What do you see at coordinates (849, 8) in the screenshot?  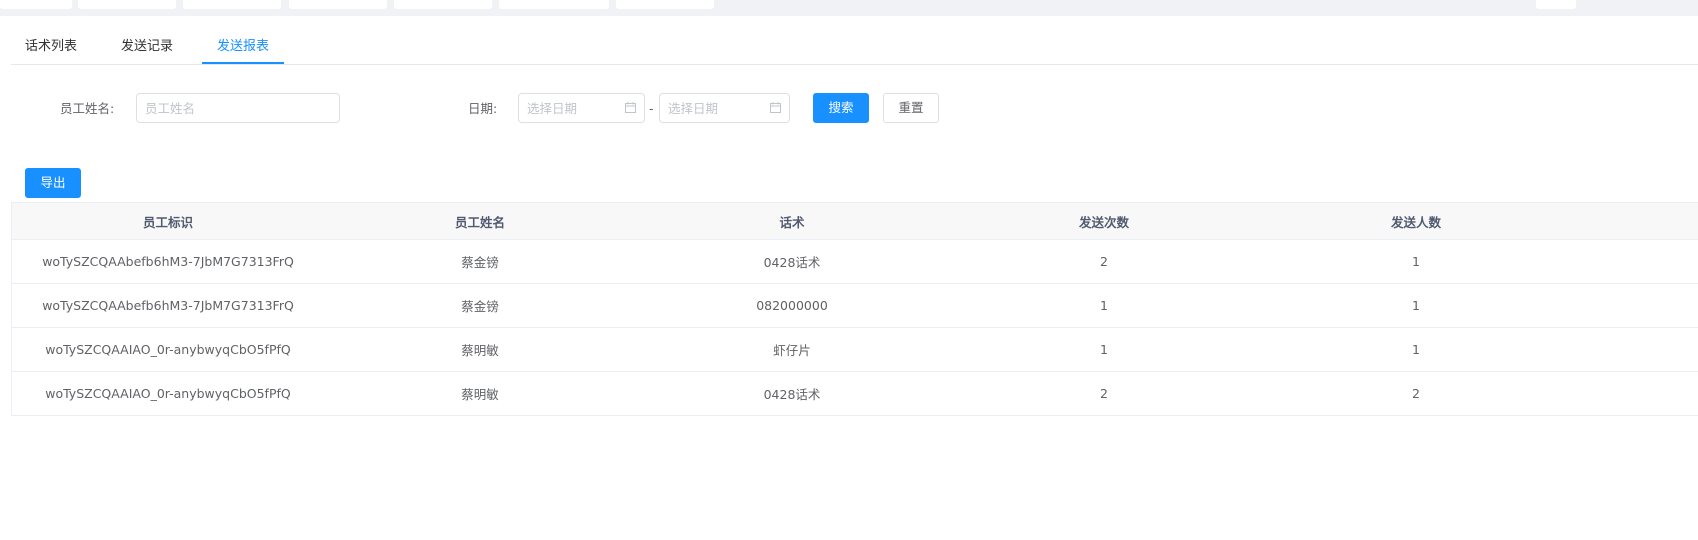 I see `top-tab-strip` at bounding box center [849, 8].